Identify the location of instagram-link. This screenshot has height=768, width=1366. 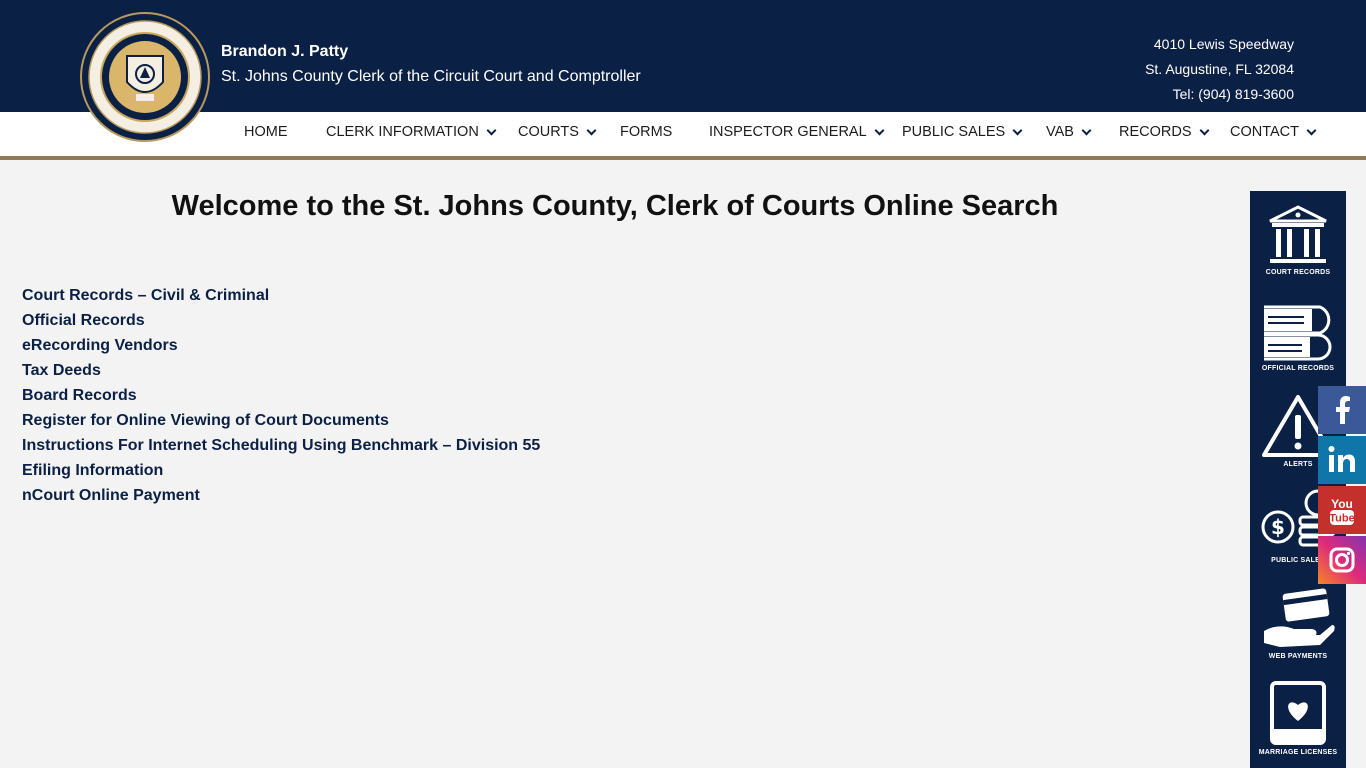
(1342, 560).